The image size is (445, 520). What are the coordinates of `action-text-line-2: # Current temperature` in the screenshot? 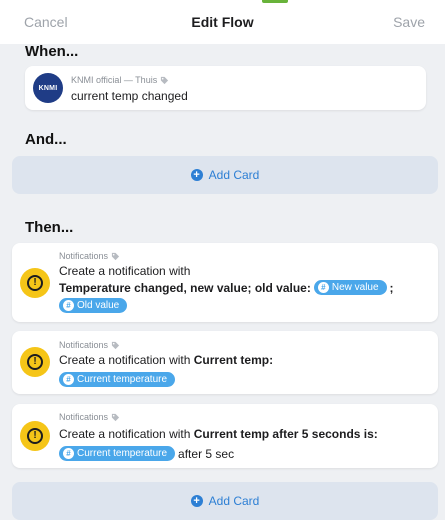 It's located at (118, 379).